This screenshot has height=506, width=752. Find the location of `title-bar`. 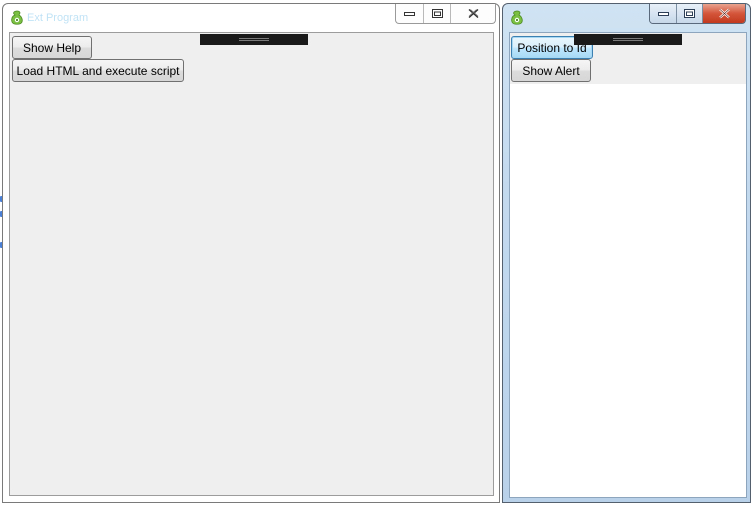

title-bar is located at coordinates (626, 17).